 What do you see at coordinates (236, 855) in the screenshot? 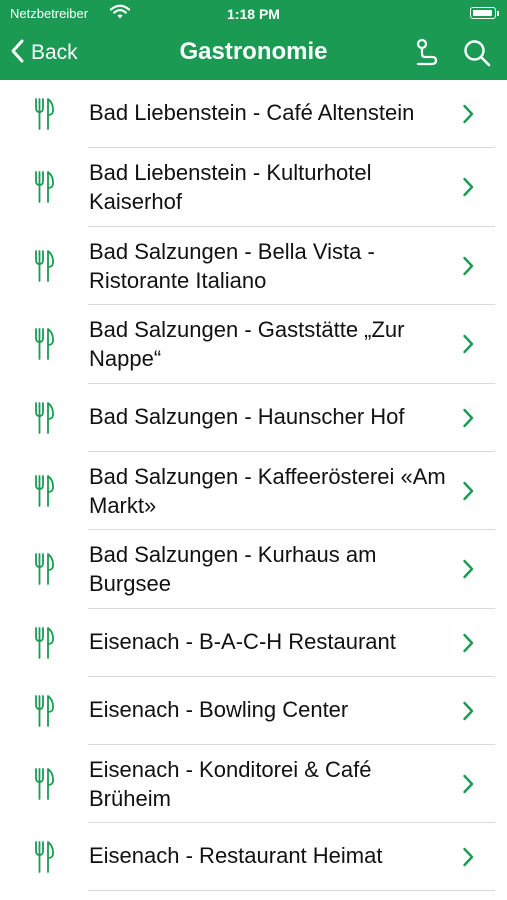
I see `list-item-label: Eisenach - Restaurant Heimat` at bounding box center [236, 855].